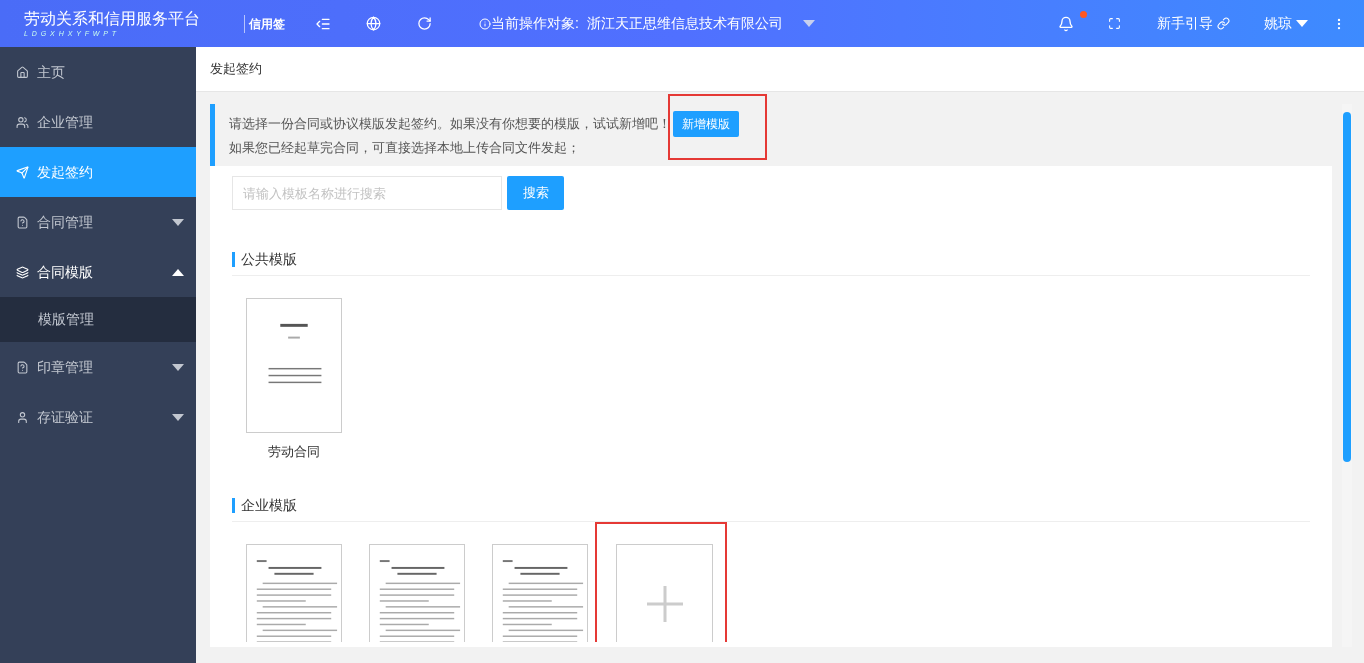 The height and width of the screenshot is (663, 1364). Describe the element at coordinates (1114, 23) in the screenshot. I see `fullscreen-icon` at that location.